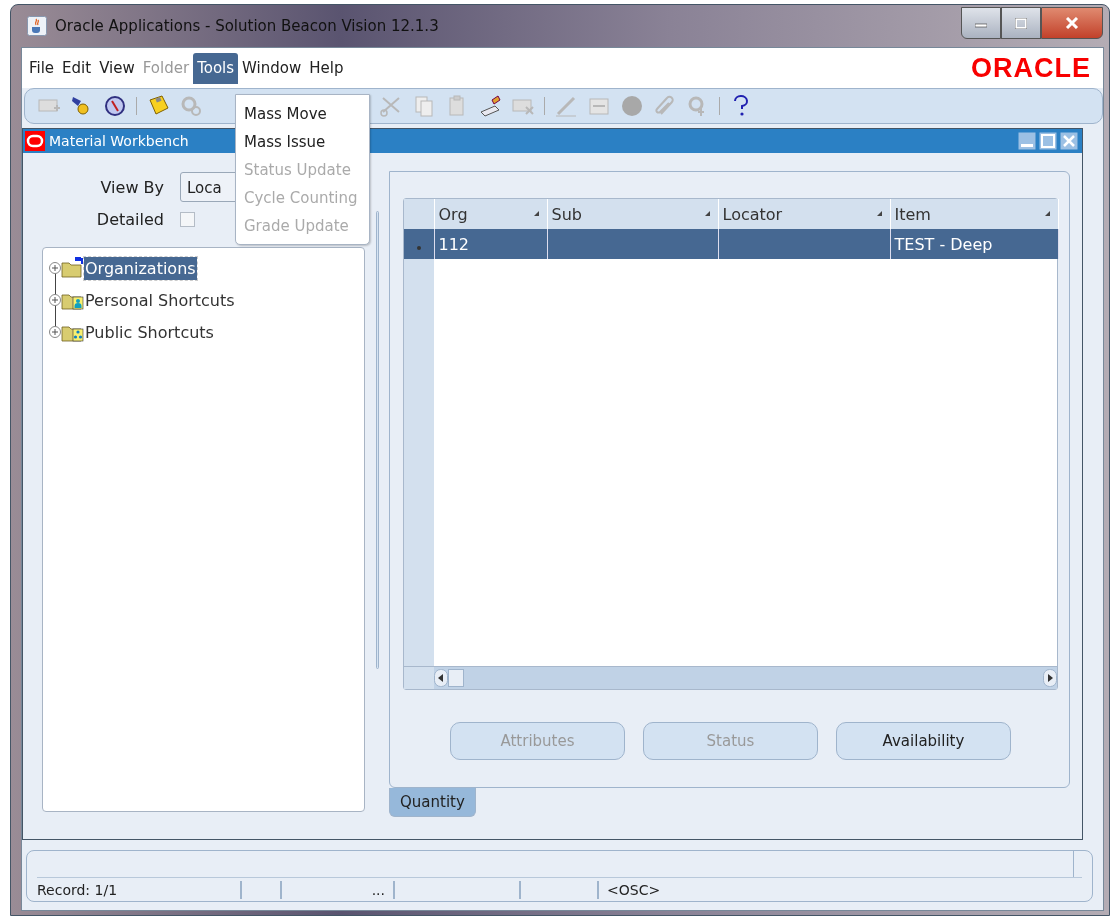 The image size is (1118, 920). What do you see at coordinates (117, 68) in the screenshot?
I see `menu-item: View` at bounding box center [117, 68].